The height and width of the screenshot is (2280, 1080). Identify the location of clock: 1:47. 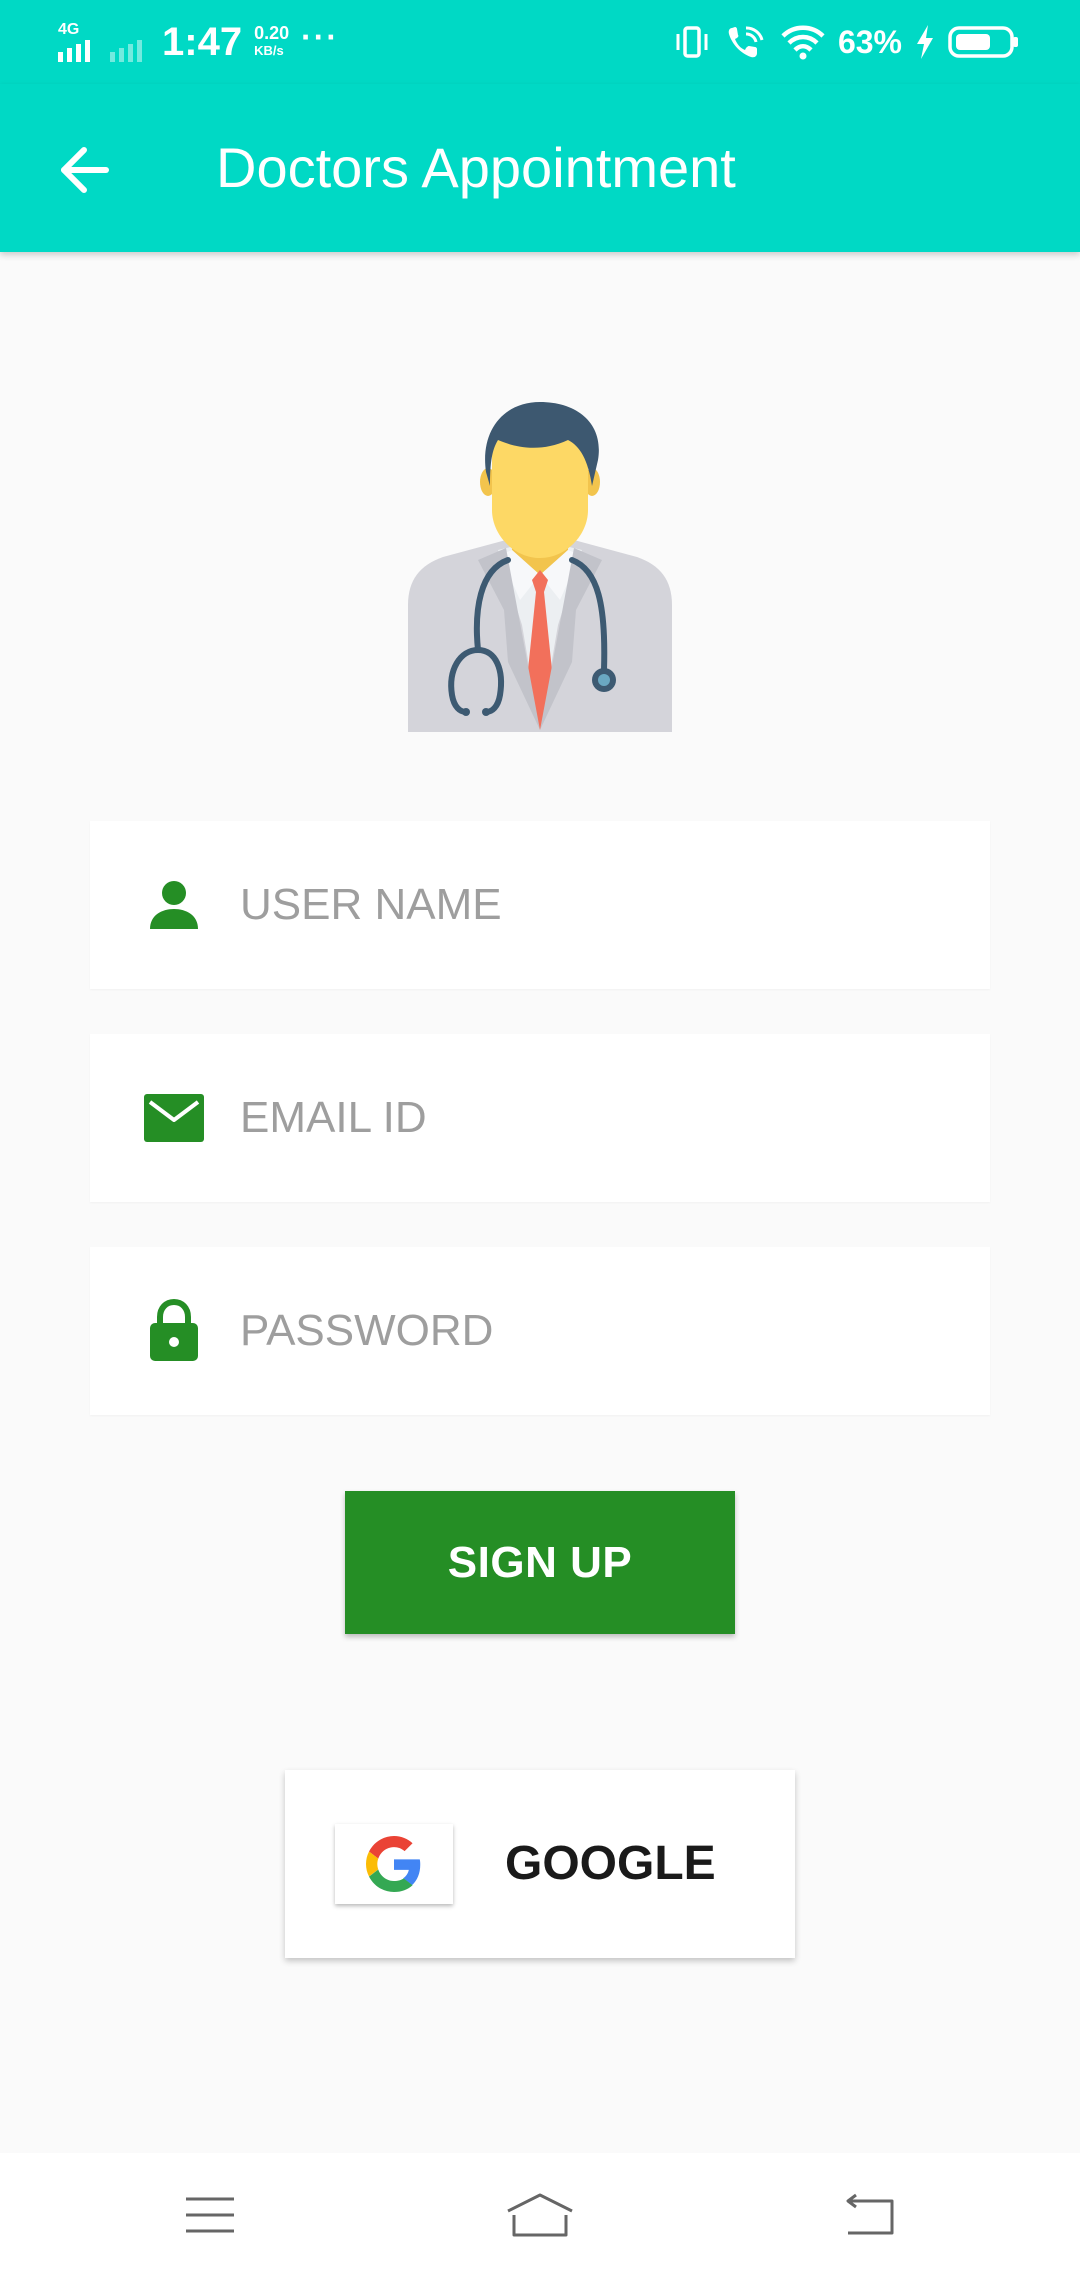
(202, 42).